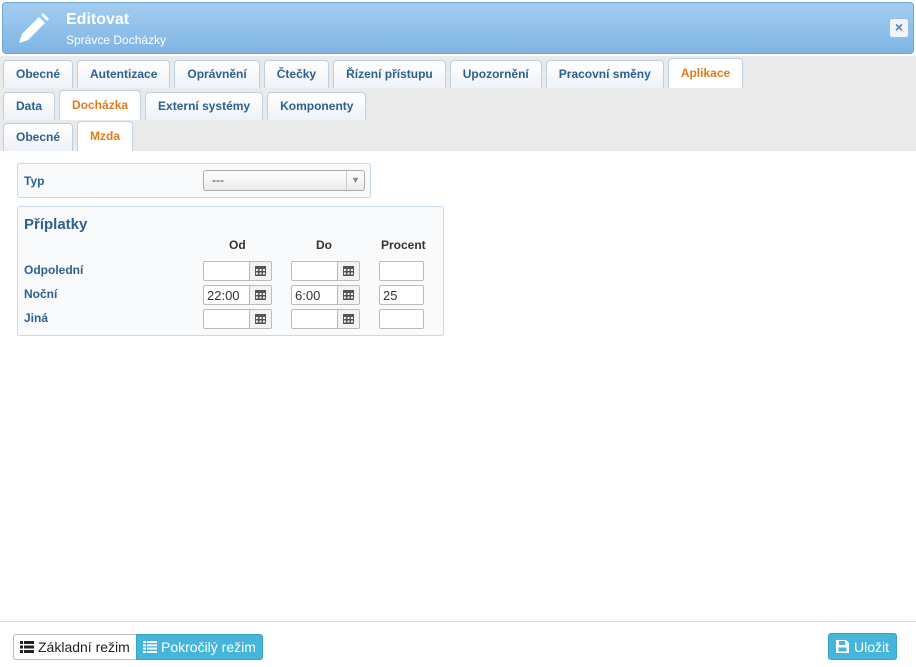 Image resolution: width=916 pixels, height=667 pixels. What do you see at coordinates (218, 180) in the screenshot?
I see `typ-select-value: ---` at bounding box center [218, 180].